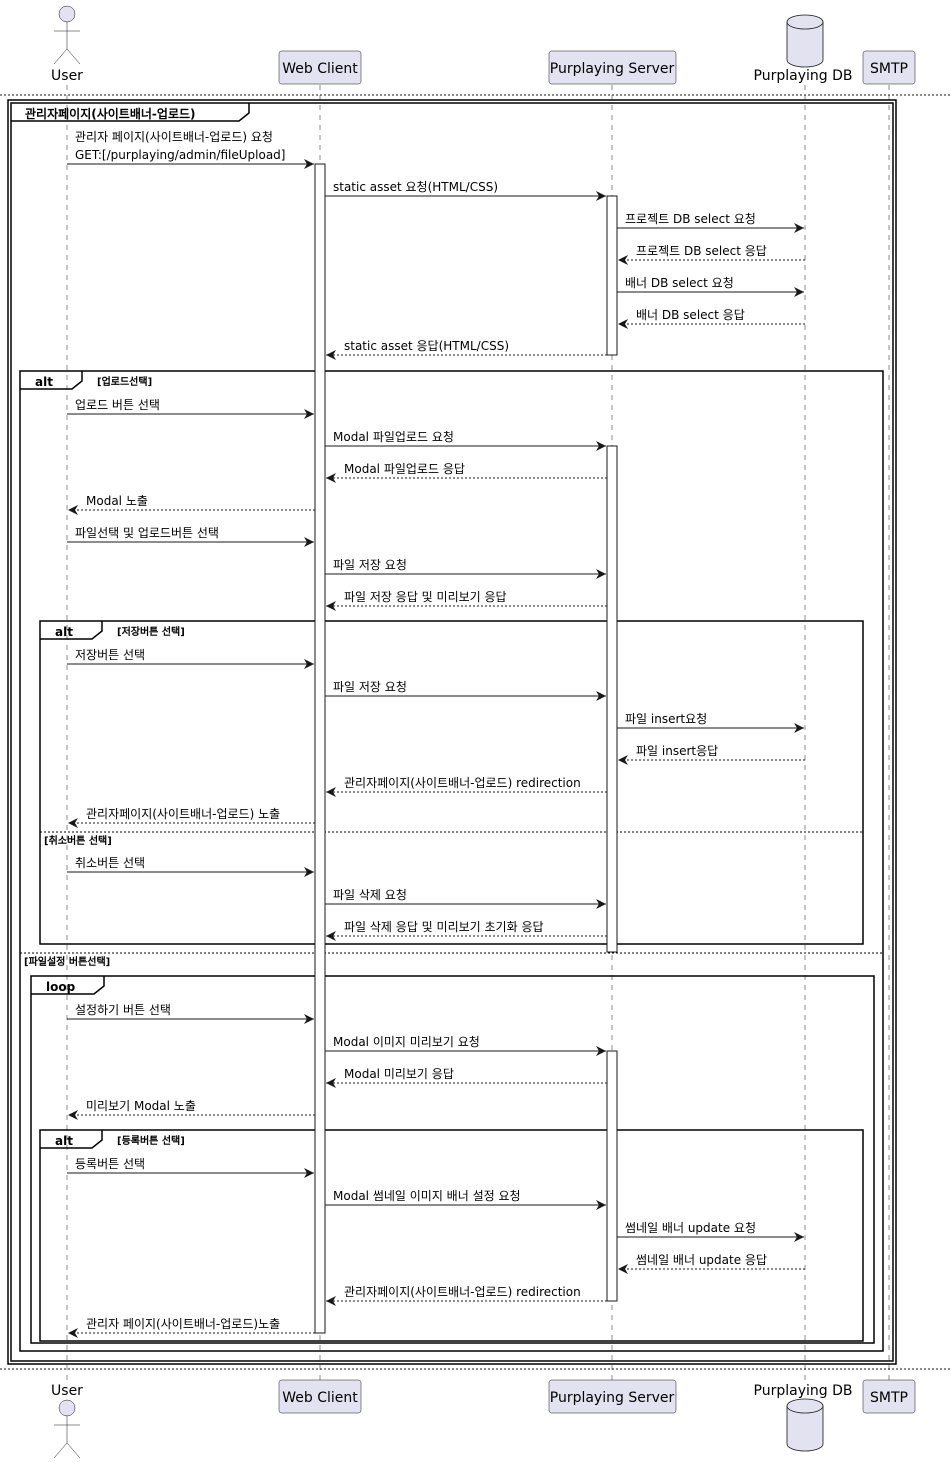  I want to click on message-12: 파일선택 및 업로드버튼 선택, so click(190, 536).